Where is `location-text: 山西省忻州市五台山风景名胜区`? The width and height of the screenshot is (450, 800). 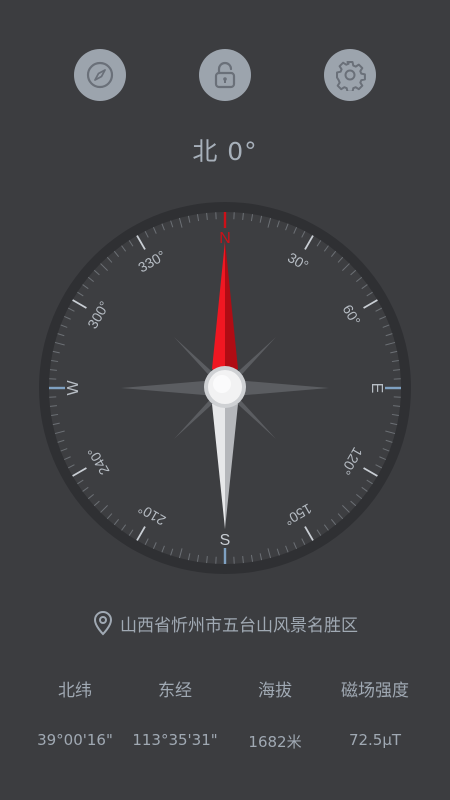 location-text: 山西省忻州市五台山风景名胜区 is located at coordinates (239, 625).